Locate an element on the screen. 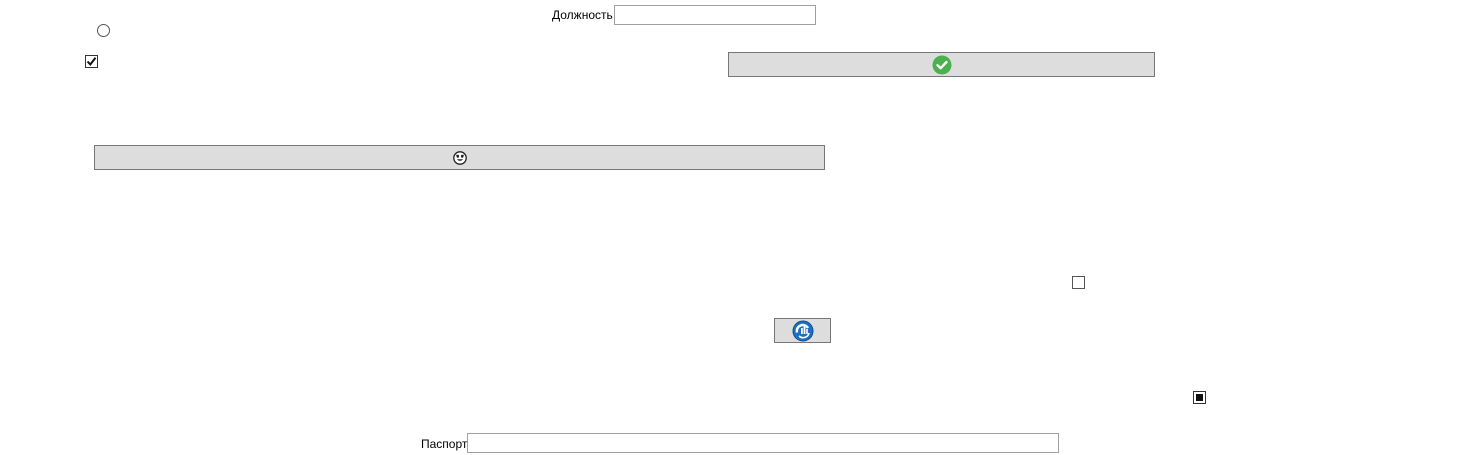  position-input is located at coordinates (715, 15).